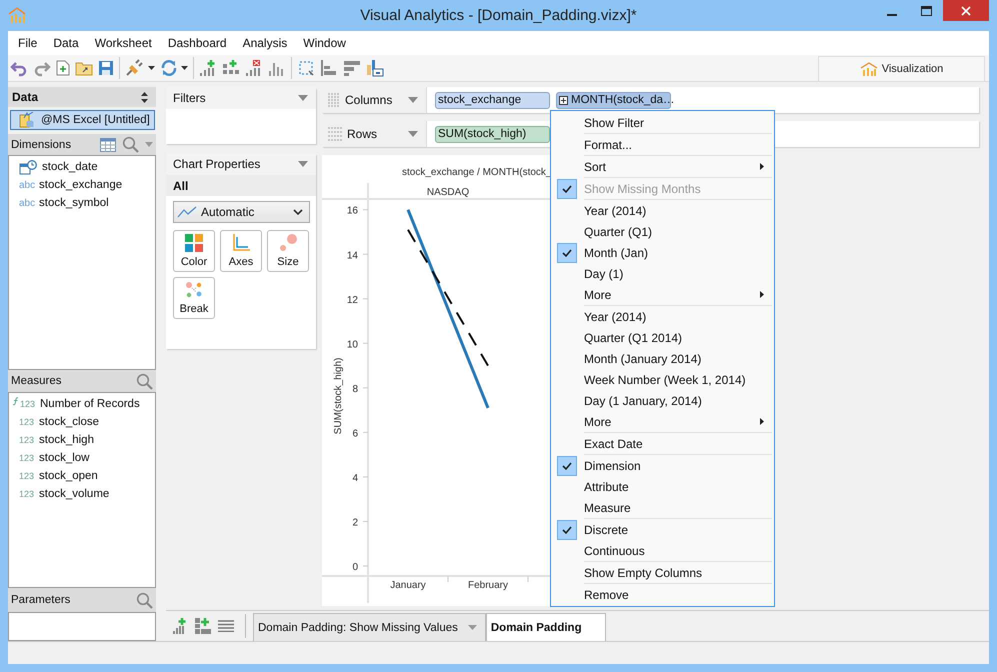 Image resolution: width=997 pixels, height=672 pixels. What do you see at coordinates (82, 120) in the screenshot?
I see `data-source-item: @MS Excel [Untitled]` at bounding box center [82, 120].